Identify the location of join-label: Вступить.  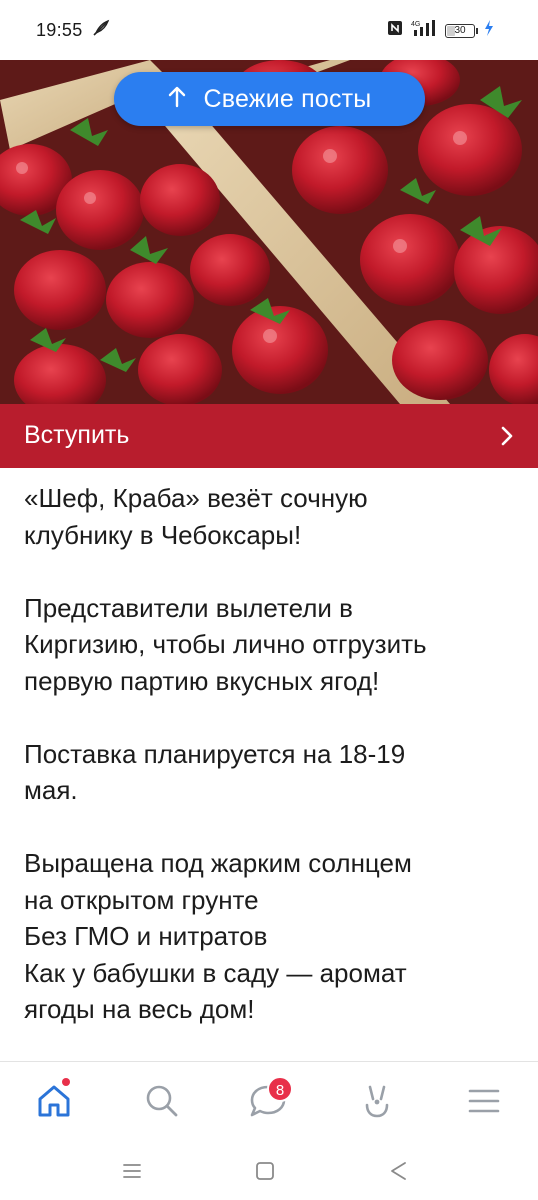
(77, 435).